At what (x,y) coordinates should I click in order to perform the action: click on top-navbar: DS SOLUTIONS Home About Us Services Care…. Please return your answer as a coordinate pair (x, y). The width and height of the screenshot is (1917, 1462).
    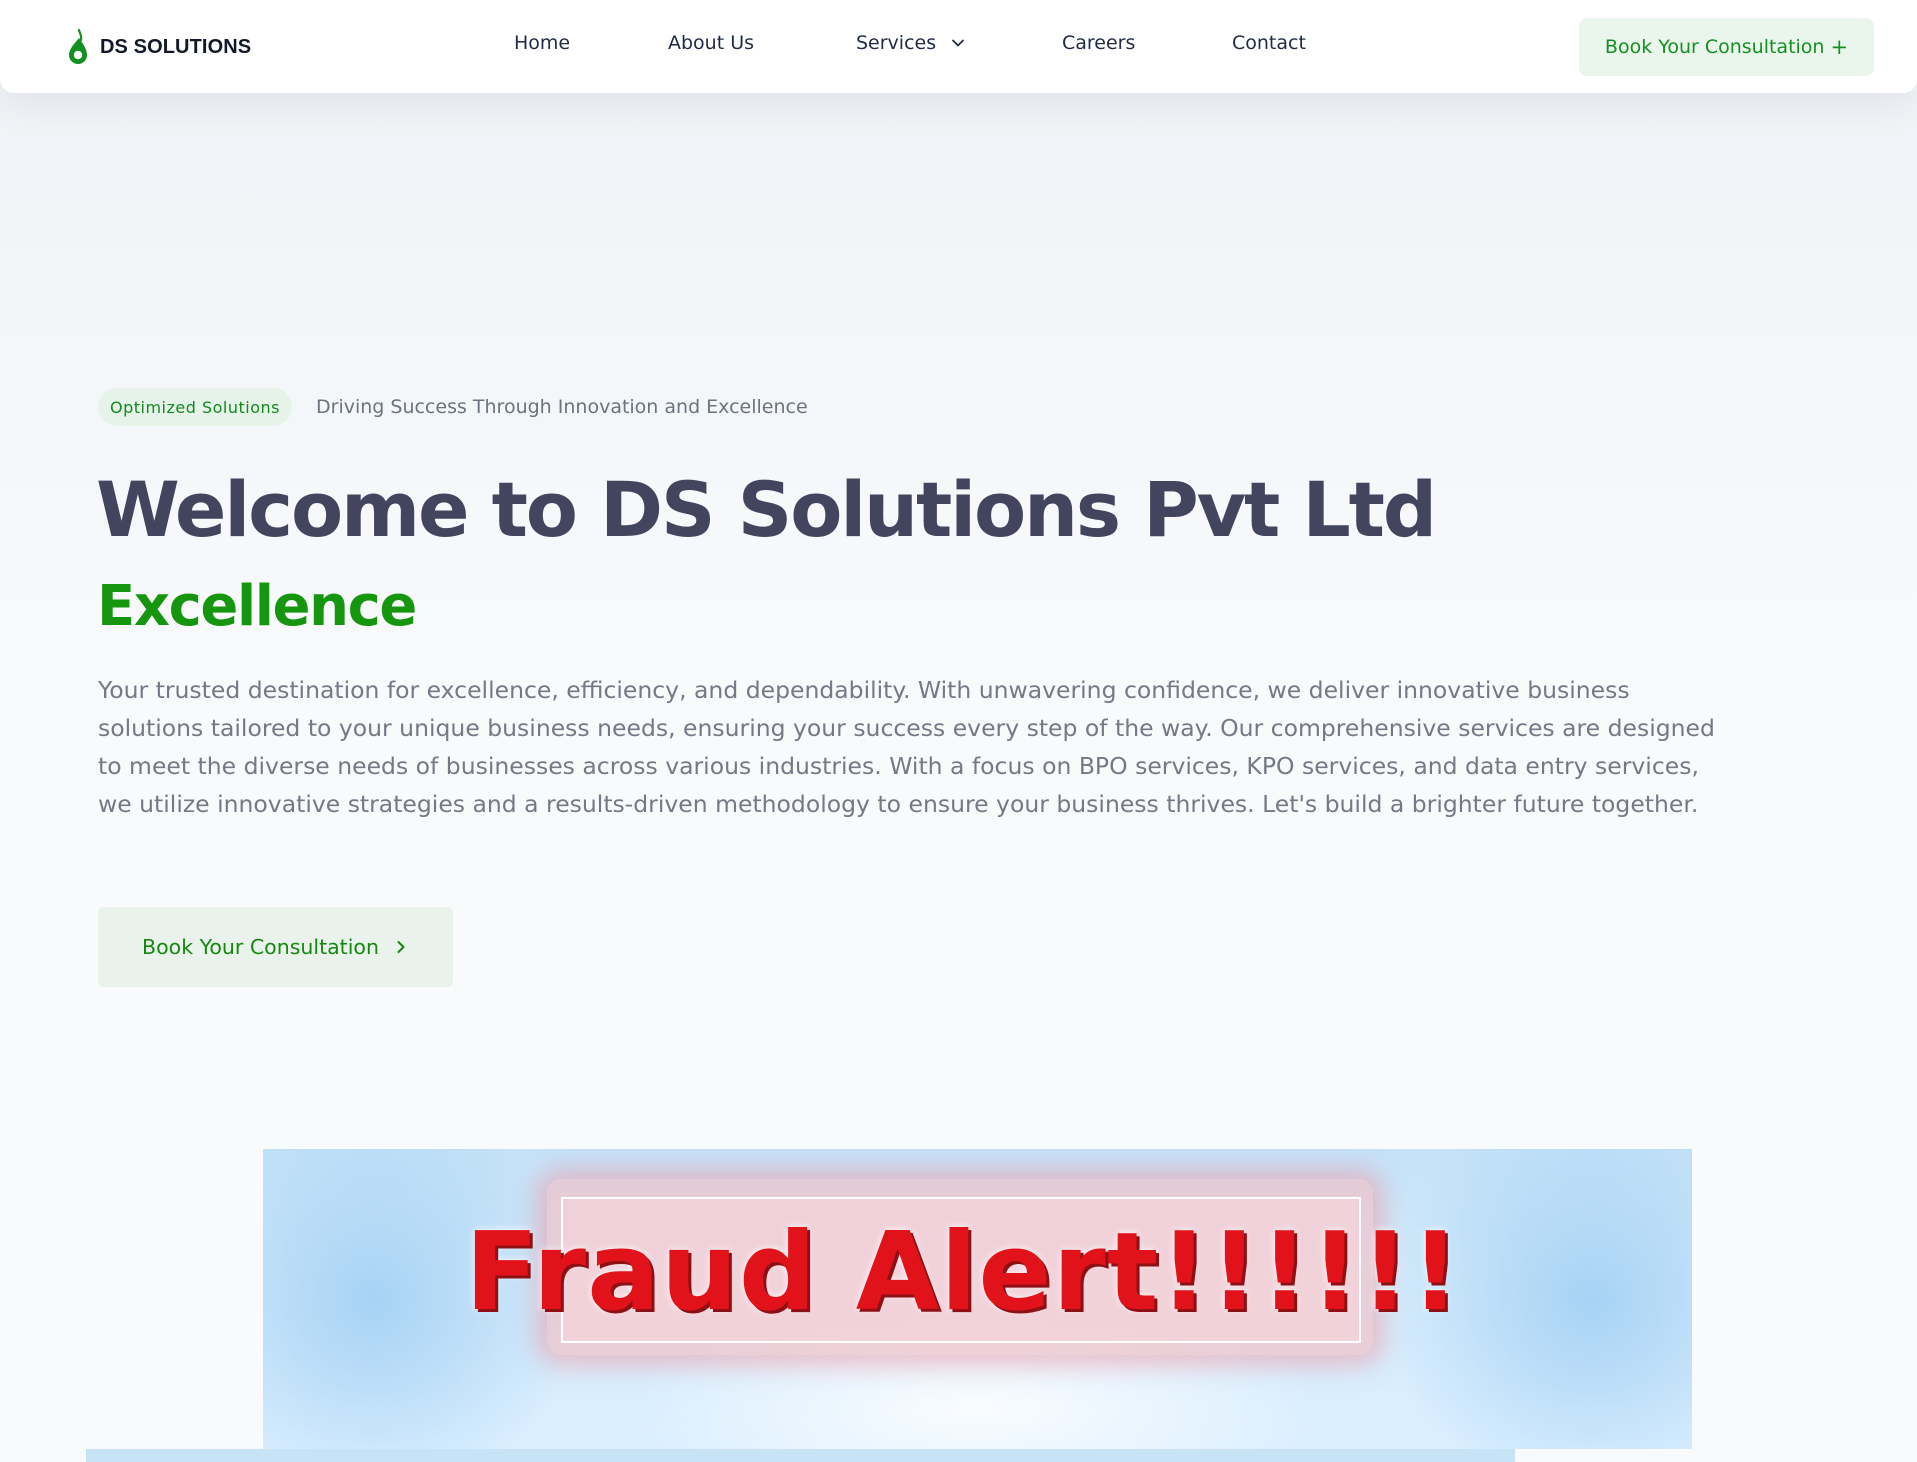
    Looking at the image, I should click on (958, 46).